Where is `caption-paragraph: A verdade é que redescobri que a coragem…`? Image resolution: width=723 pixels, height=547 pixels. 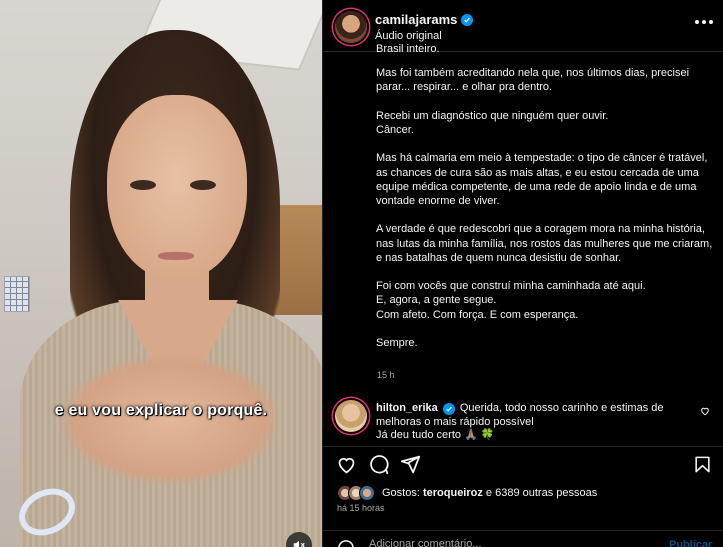
caption-paragraph: A verdade é que redescobri que a coragem… is located at coordinates (546, 243).